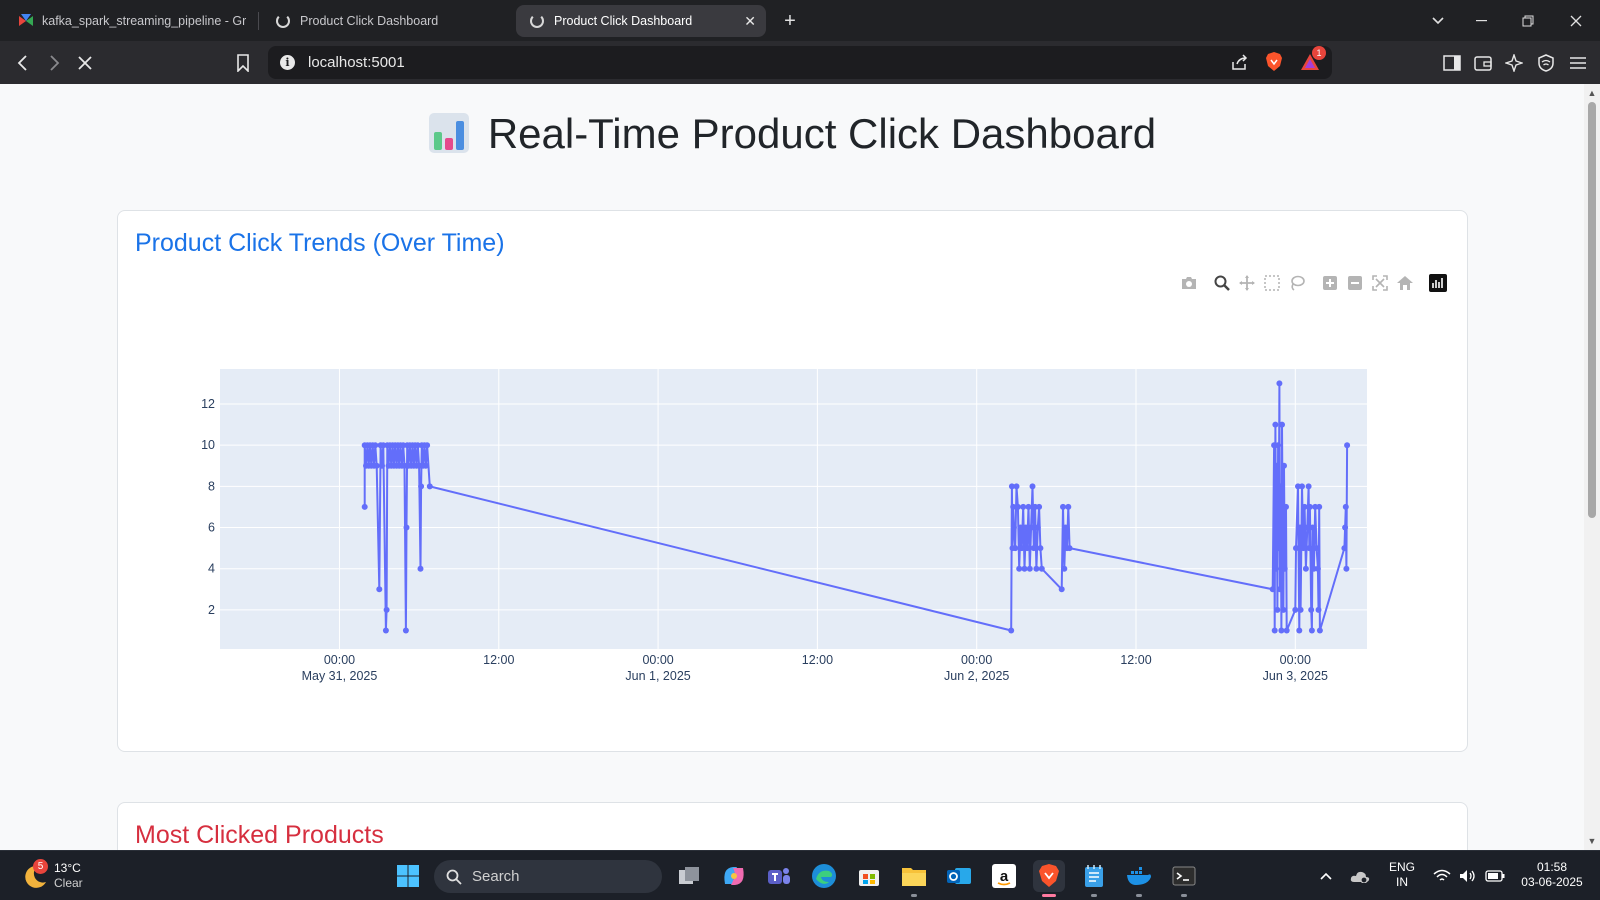 The width and height of the screenshot is (1600, 900). I want to click on close-window-button, so click(1576, 21).